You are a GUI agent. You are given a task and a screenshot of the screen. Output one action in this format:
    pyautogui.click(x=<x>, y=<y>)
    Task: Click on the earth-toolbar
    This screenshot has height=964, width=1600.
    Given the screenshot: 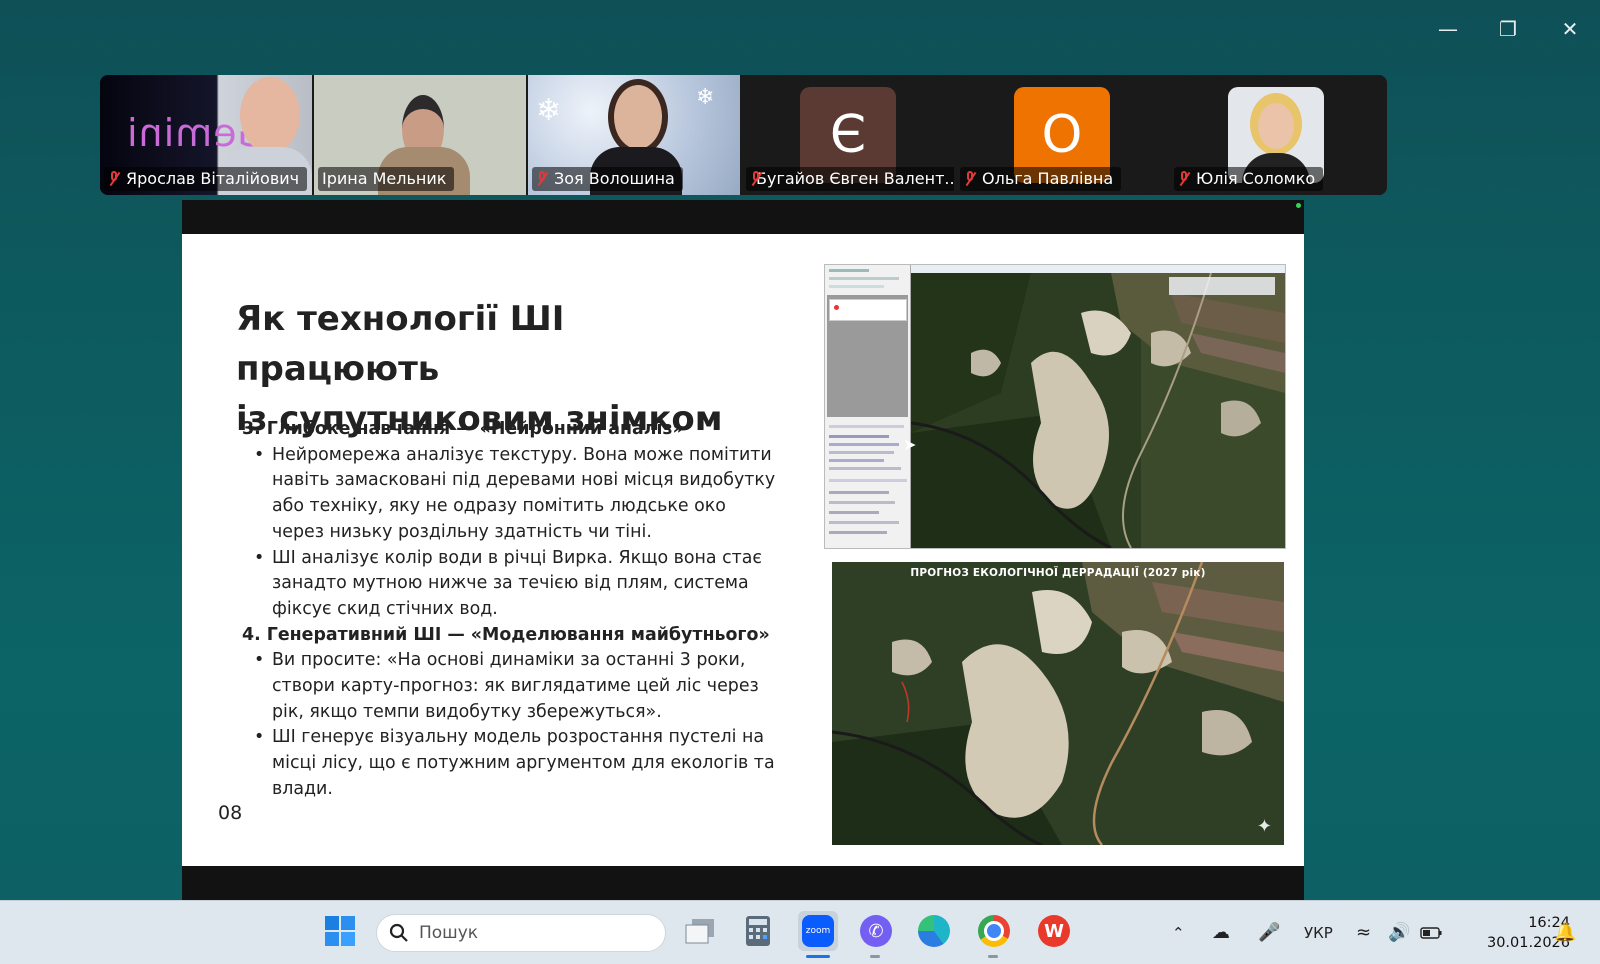 What is the action you would take?
    pyautogui.click(x=1098, y=269)
    